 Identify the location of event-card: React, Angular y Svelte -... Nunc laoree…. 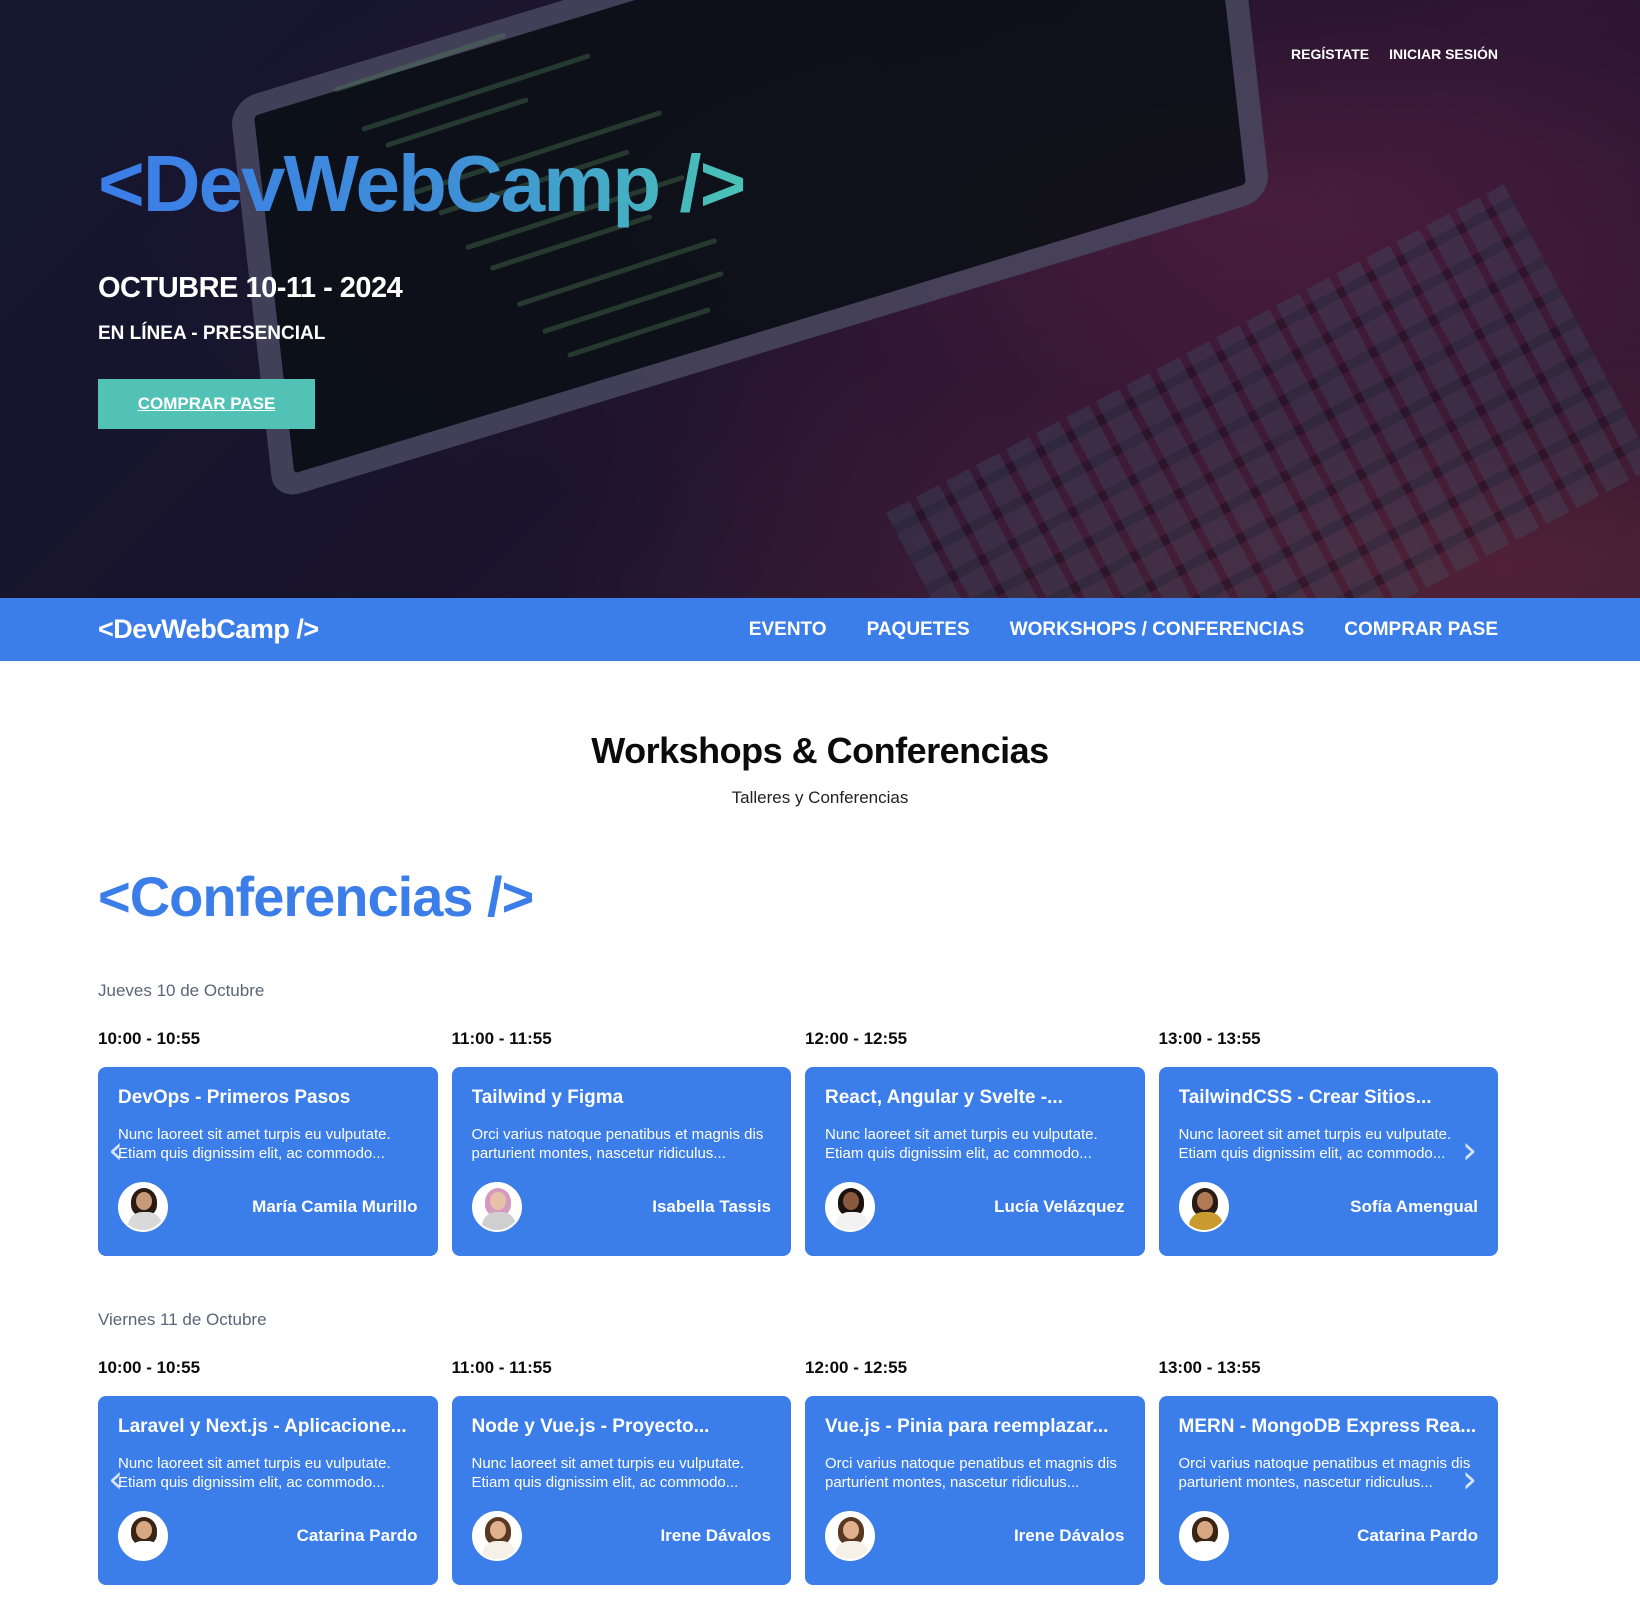
(975, 1161).